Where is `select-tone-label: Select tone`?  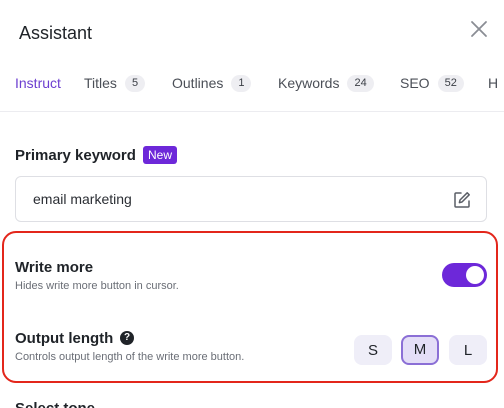
select-tone-label: Select tone is located at coordinates (55, 404).